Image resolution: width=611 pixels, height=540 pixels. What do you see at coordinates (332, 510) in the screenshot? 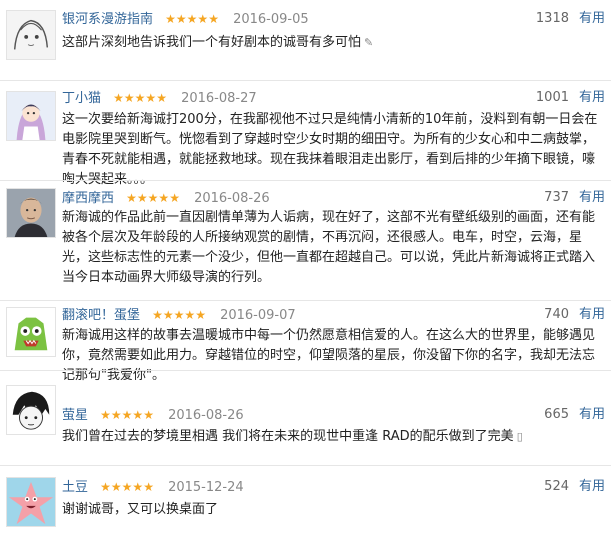
I see `review-comment: 谢谢诚哥，又可以换桌面了` at bounding box center [332, 510].